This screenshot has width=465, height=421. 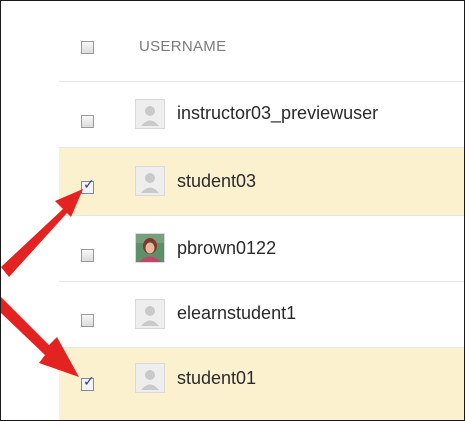 What do you see at coordinates (226, 248) in the screenshot?
I see `username-link: pbrown0122` at bounding box center [226, 248].